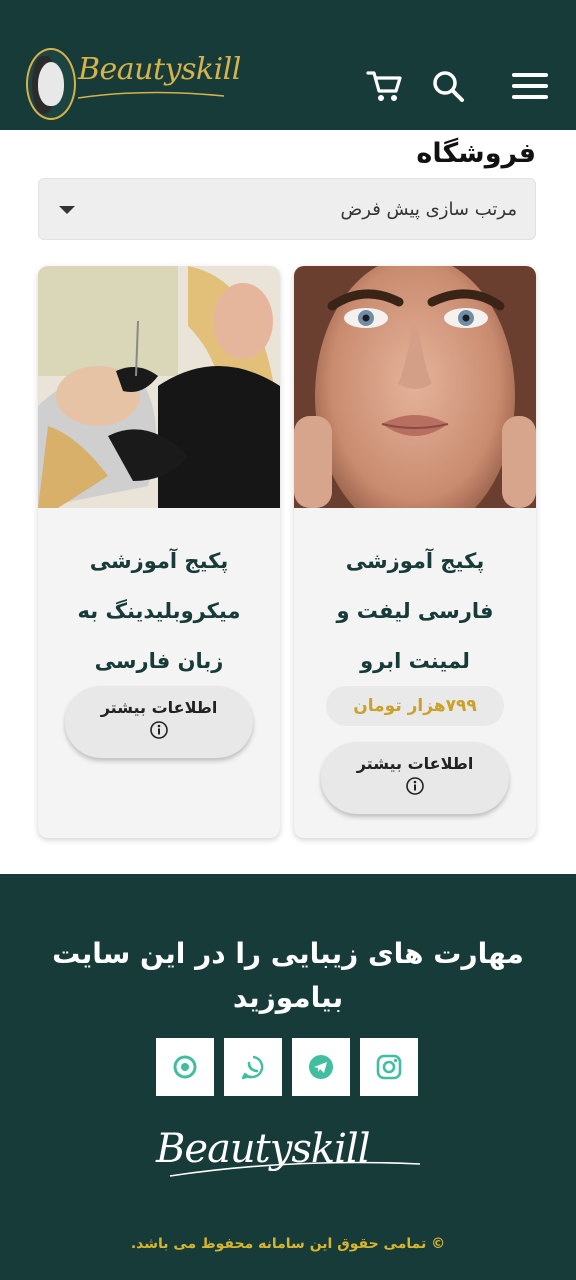 Image resolution: width=576 pixels, height=1280 pixels. I want to click on sort-selected-value: مرتب سازی پیش فرض, so click(428, 209).